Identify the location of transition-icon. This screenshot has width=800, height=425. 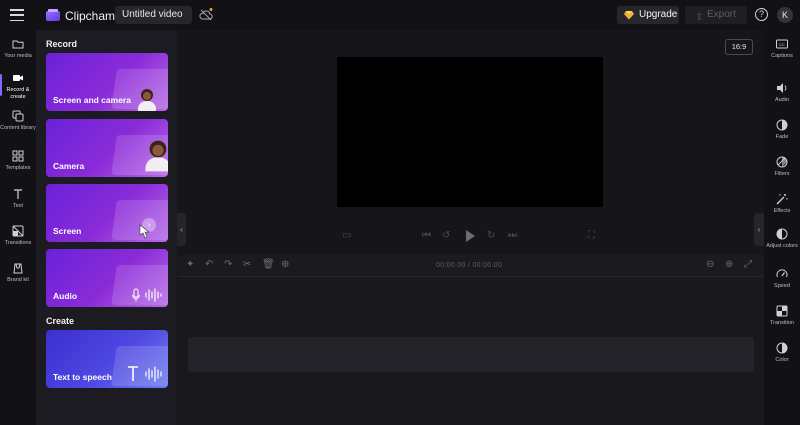
(782, 311).